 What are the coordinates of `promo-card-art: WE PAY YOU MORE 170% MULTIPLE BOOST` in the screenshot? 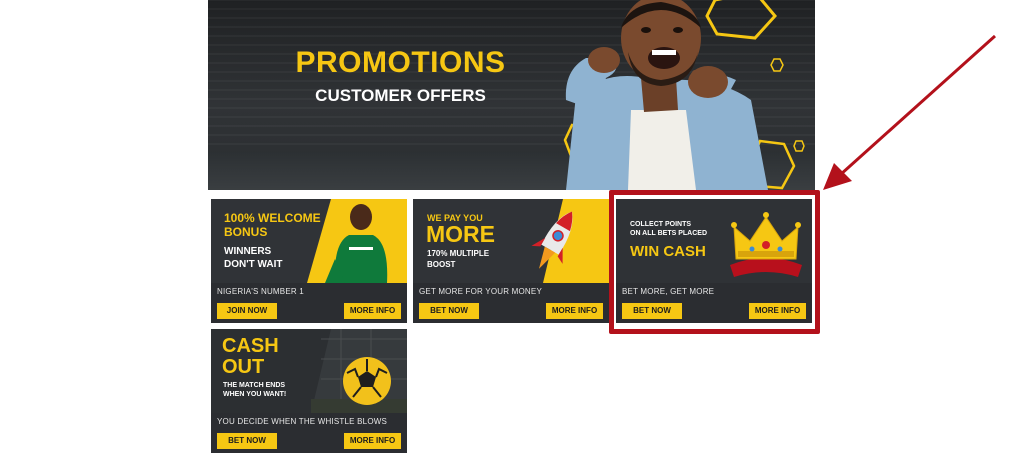 It's located at (511, 241).